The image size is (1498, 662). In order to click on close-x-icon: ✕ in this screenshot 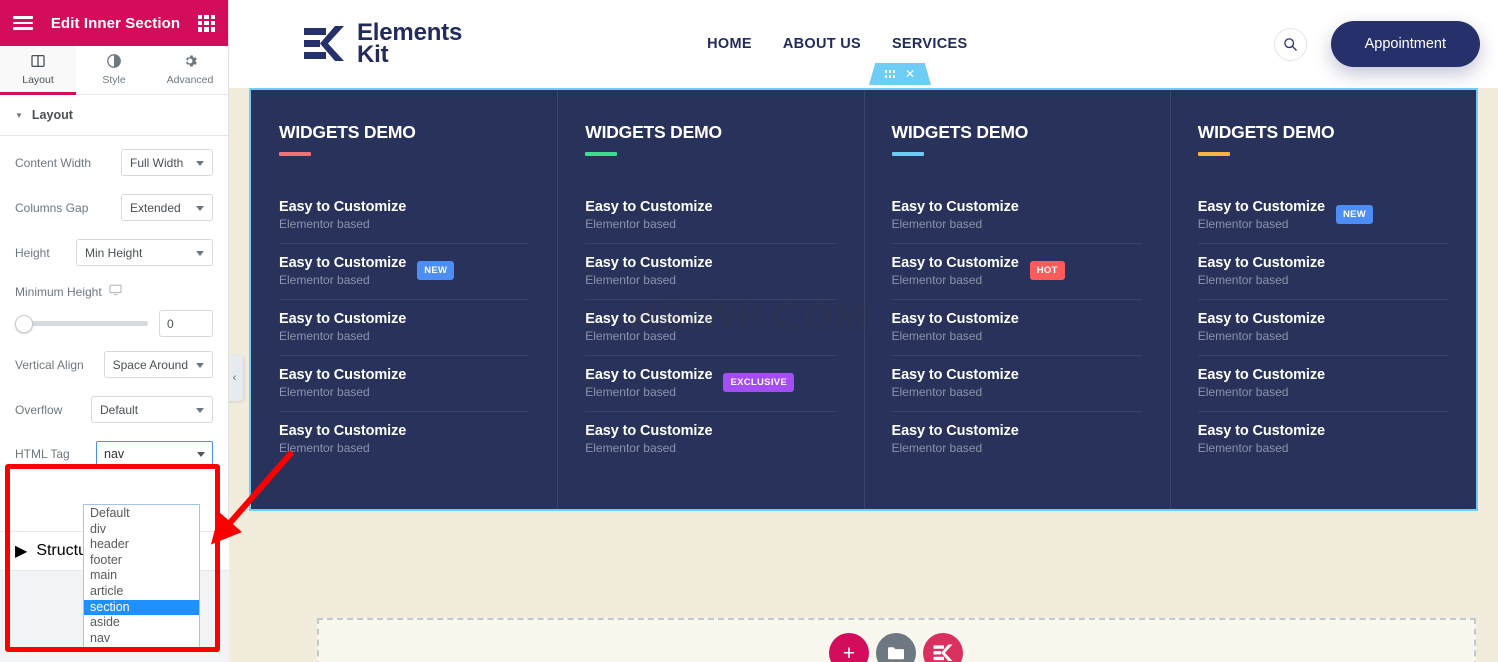, I will do `click(910, 74)`.